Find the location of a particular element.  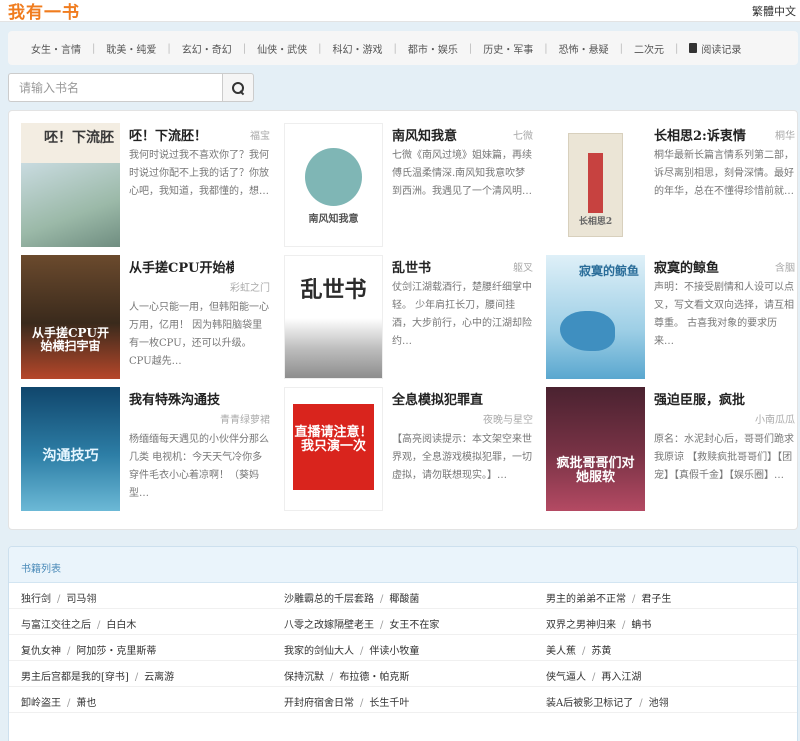

list-book-title: 与富江交往之后 is located at coordinates (56, 625).